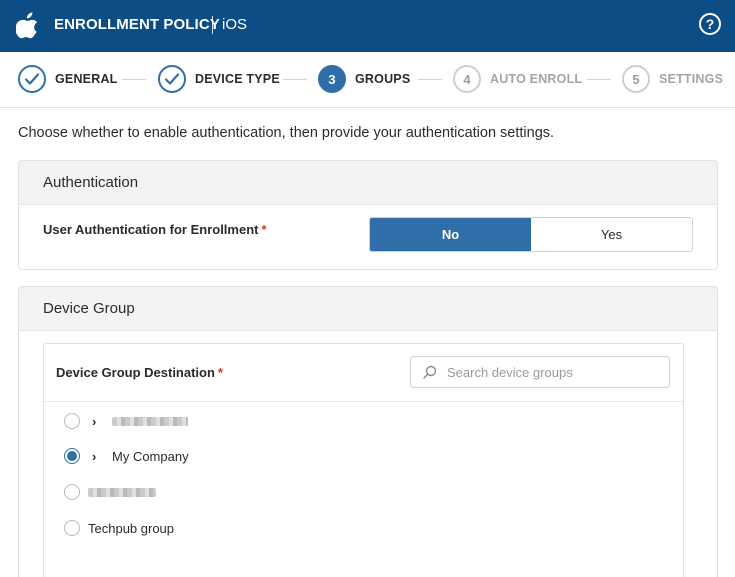 This screenshot has width=735, height=577. I want to click on device-group-search-input, so click(552, 372).